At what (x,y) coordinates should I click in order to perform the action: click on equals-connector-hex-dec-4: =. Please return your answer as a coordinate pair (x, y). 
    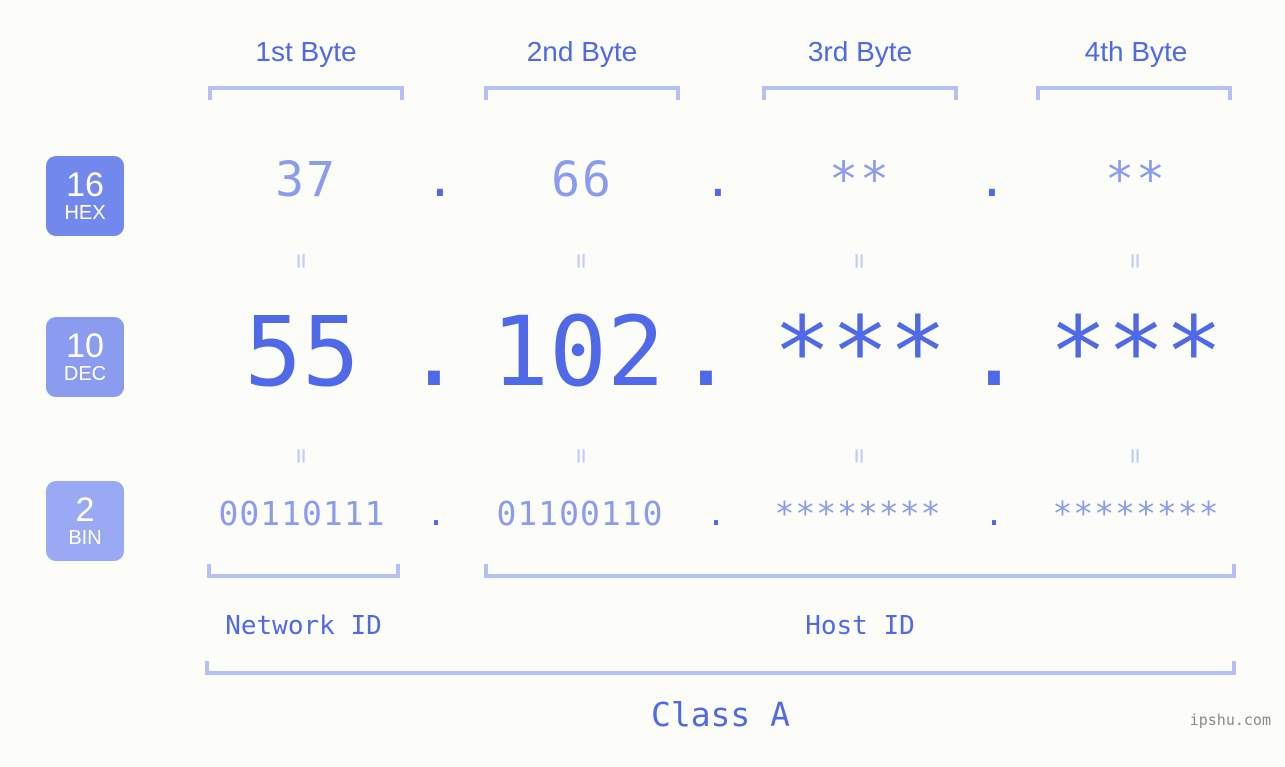
    Looking at the image, I should click on (1135, 261).